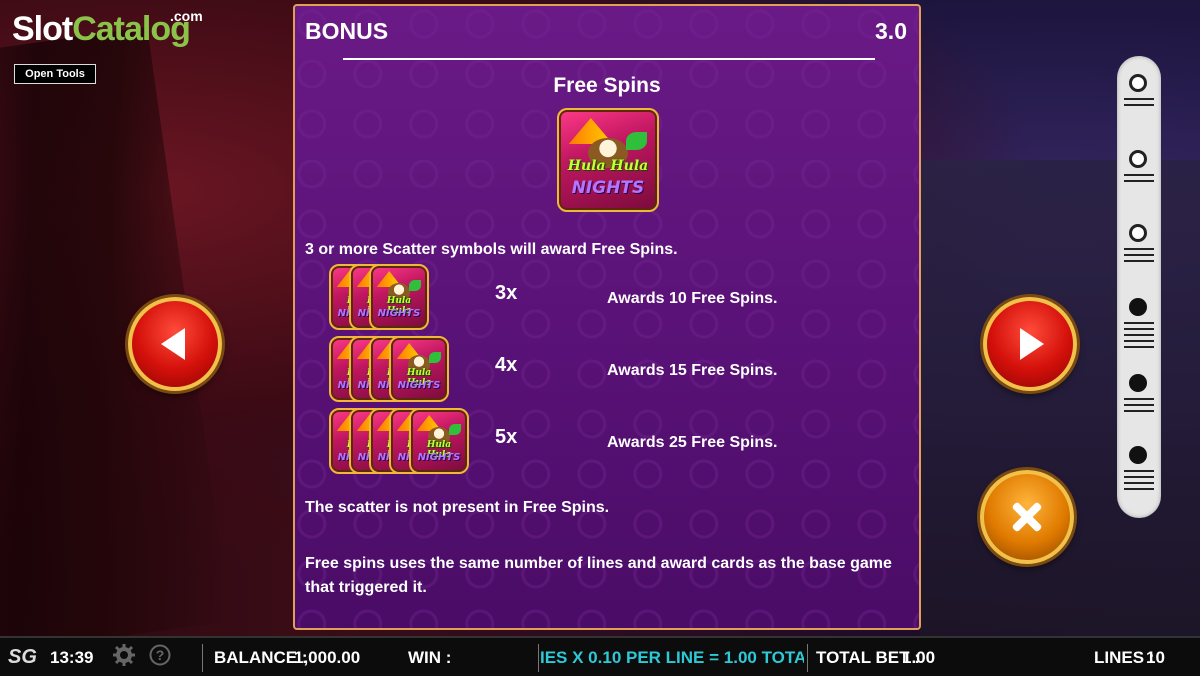  What do you see at coordinates (347, 31) in the screenshot?
I see `panel-title: BONUS` at bounding box center [347, 31].